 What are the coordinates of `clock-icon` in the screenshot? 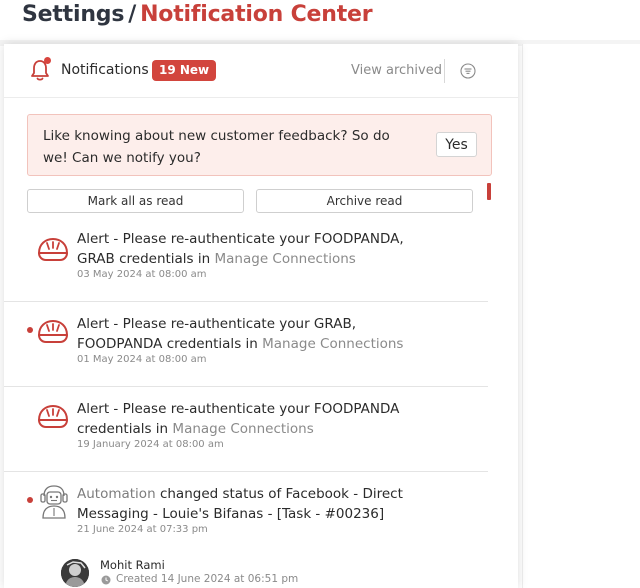 It's located at (106, 580).